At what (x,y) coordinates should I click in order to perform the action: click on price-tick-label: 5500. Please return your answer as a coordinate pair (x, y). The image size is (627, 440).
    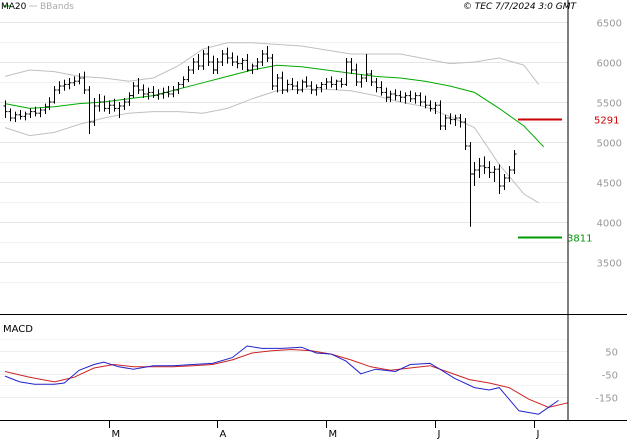
    Looking at the image, I should click on (609, 104).